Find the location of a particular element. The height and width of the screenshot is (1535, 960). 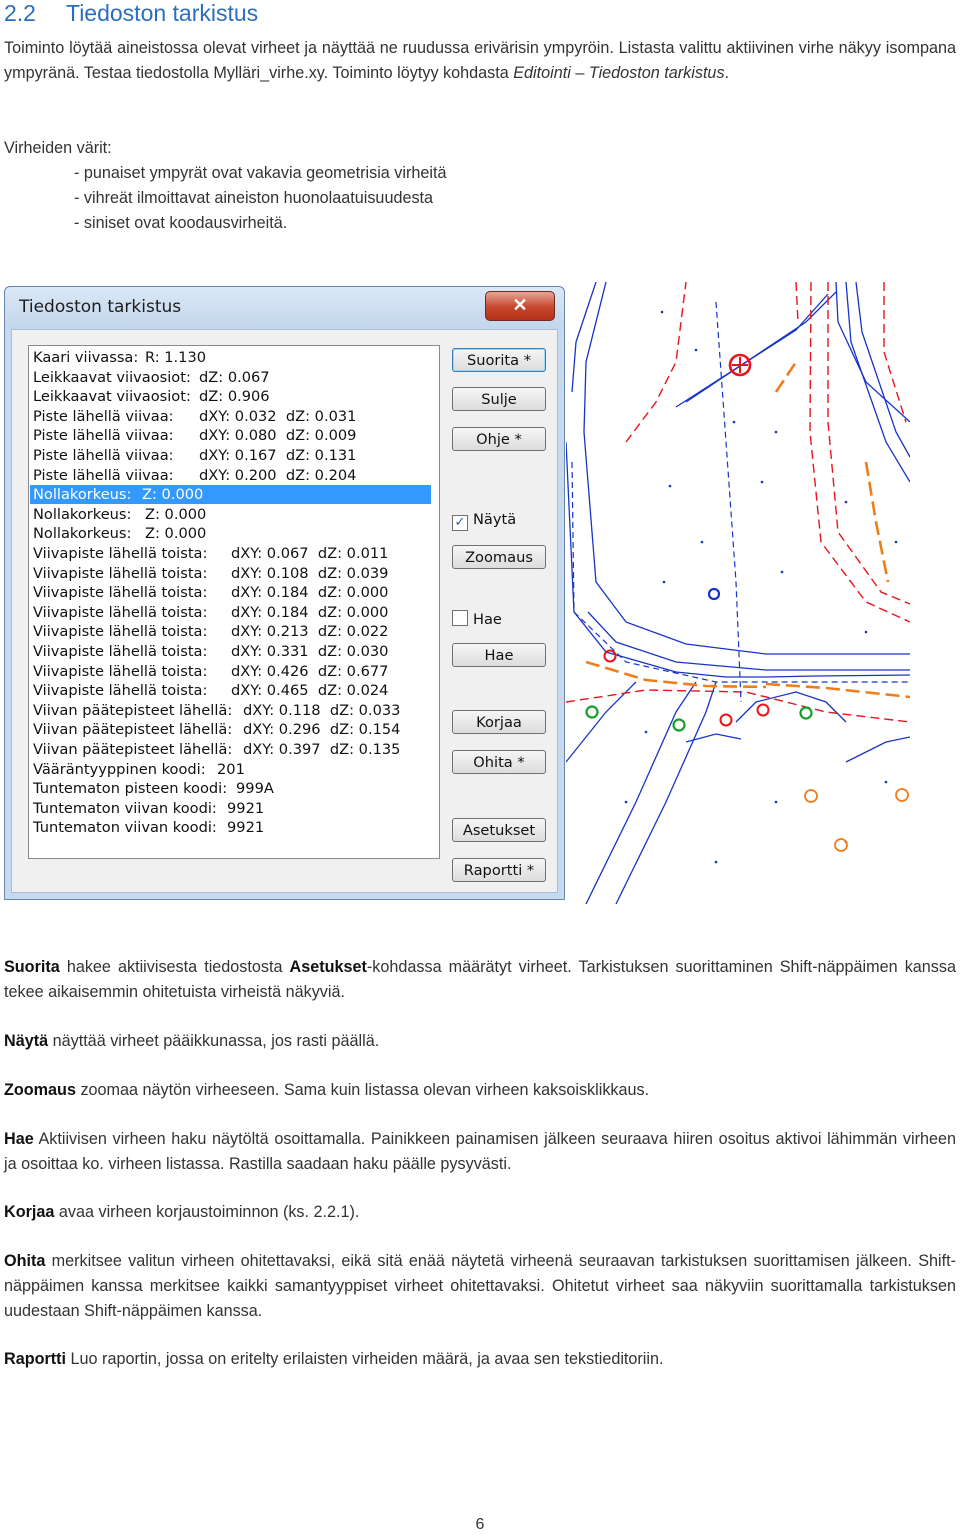

ohita-button: Ohita * is located at coordinates (499, 762).